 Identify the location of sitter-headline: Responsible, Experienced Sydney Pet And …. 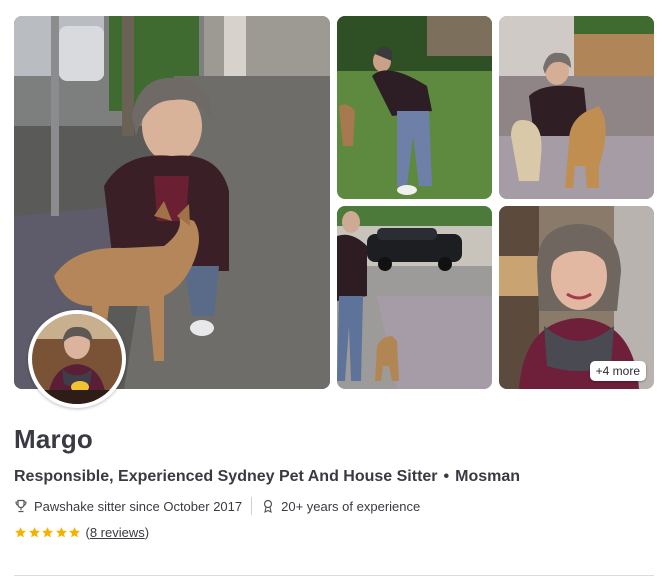
(226, 476).